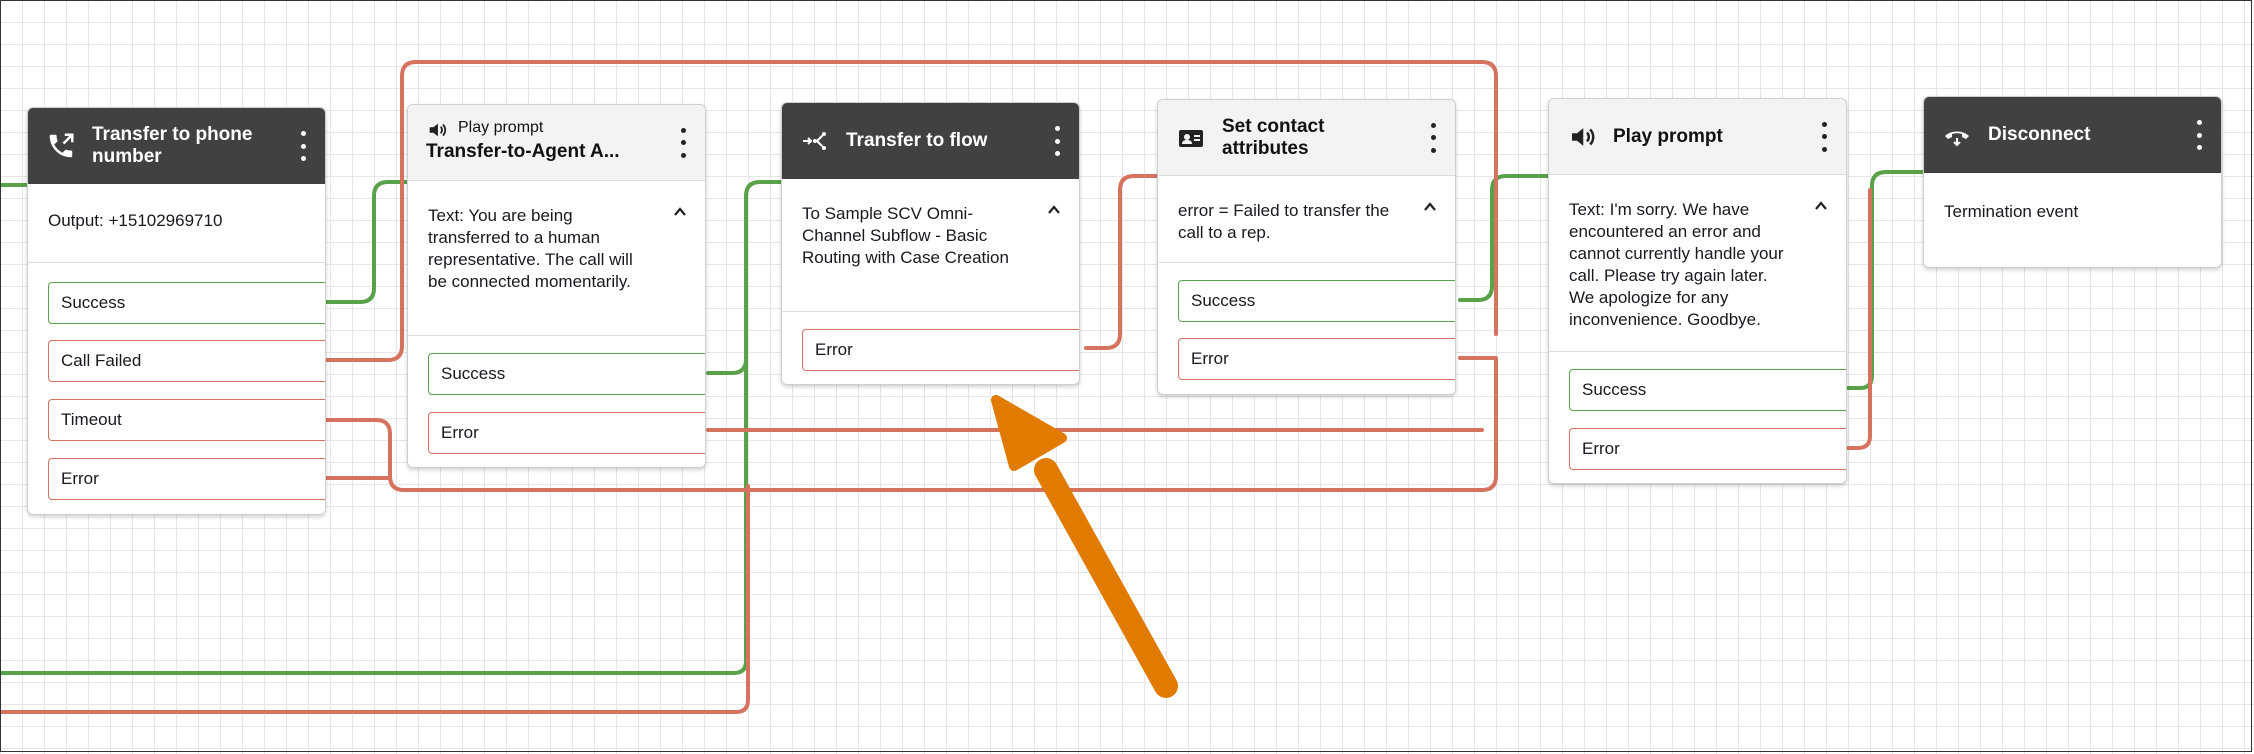  What do you see at coordinates (814, 141) in the screenshot?
I see `flow-transfer-icon` at bounding box center [814, 141].